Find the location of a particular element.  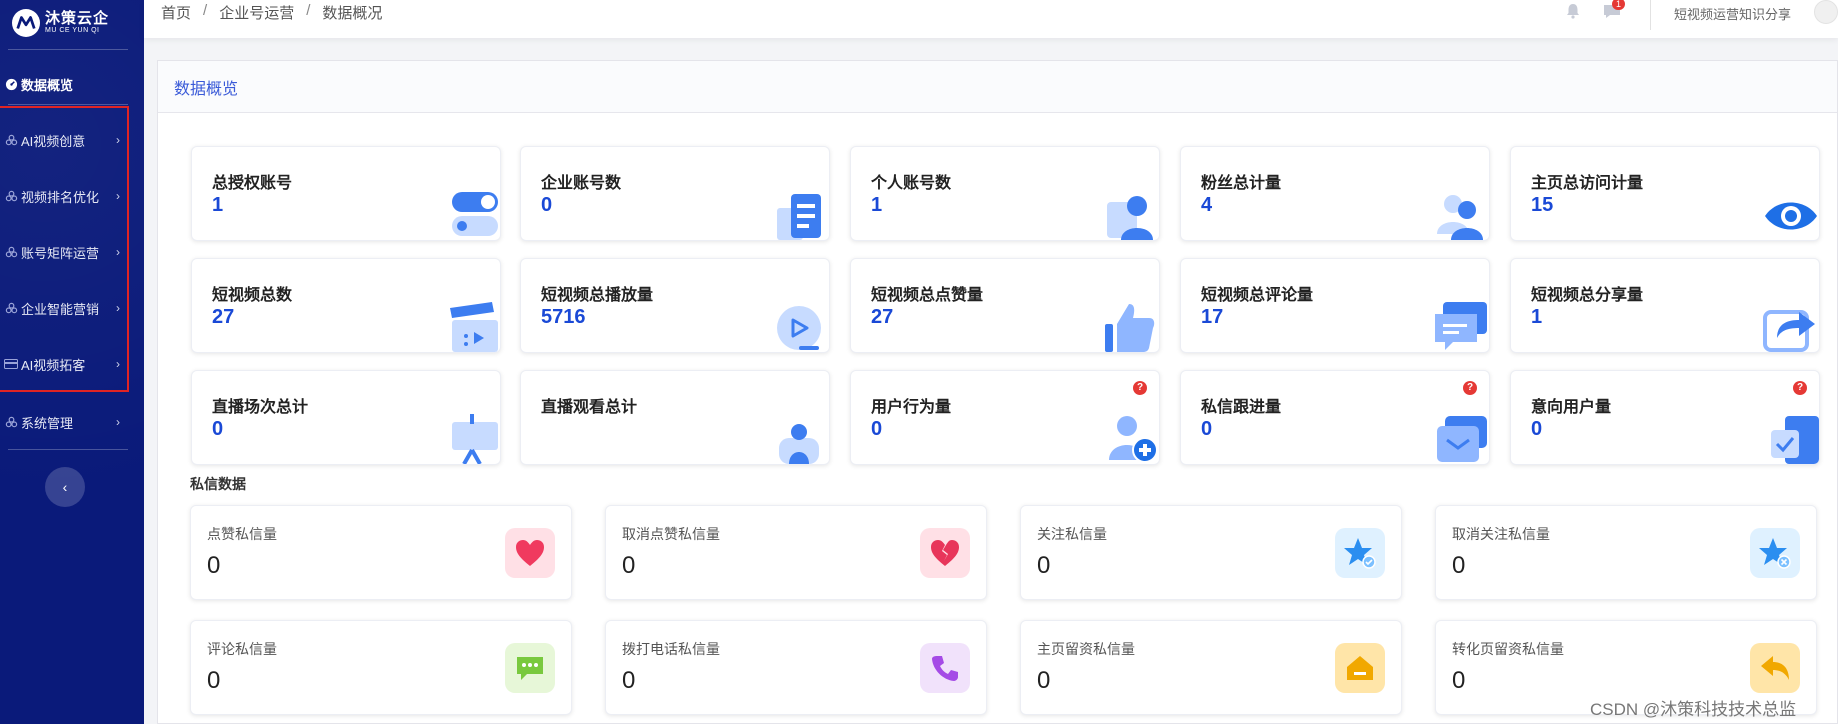

stat-label: 总授权账号 is located at coordinates (252, 183).